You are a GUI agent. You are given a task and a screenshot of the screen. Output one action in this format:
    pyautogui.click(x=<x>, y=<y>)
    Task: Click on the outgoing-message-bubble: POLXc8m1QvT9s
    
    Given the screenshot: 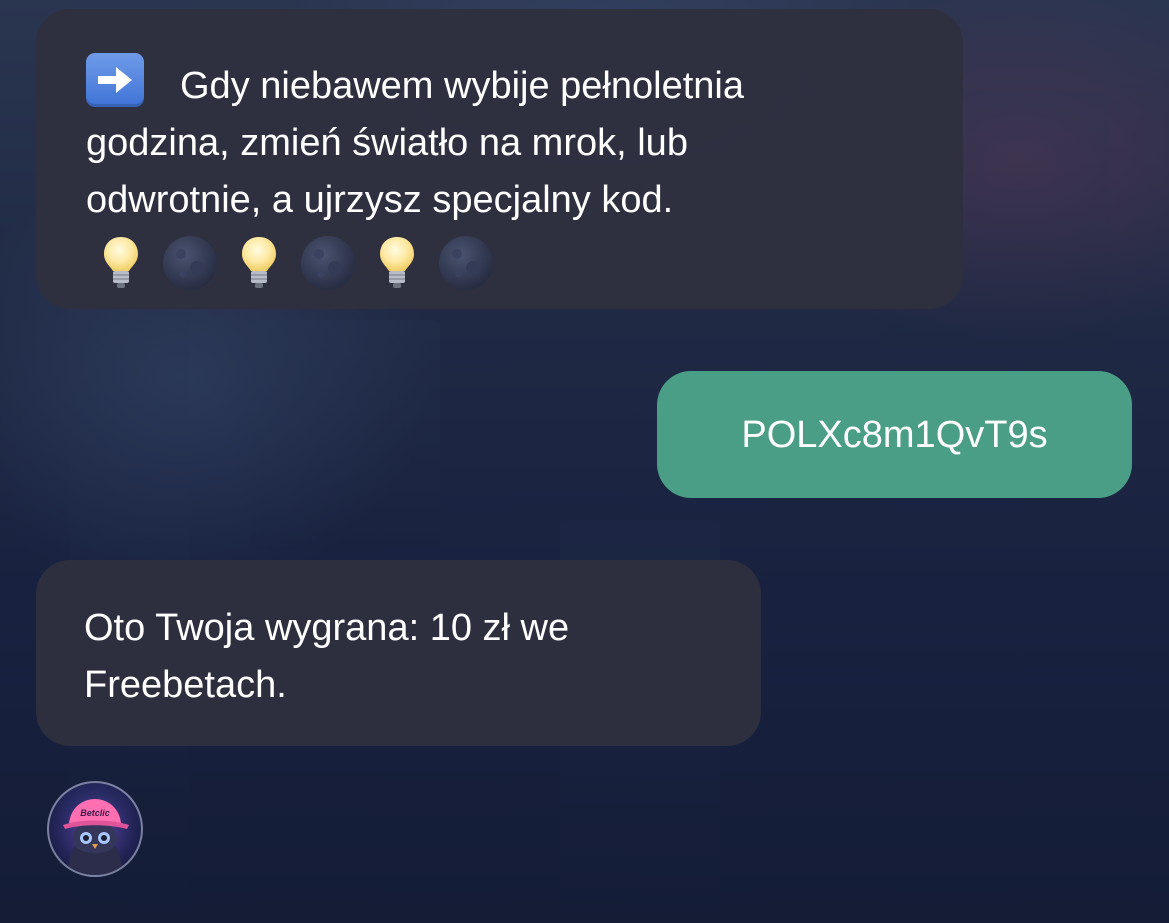 What is the action you would take?
    pyautogui.click(x=894, y=434)
    